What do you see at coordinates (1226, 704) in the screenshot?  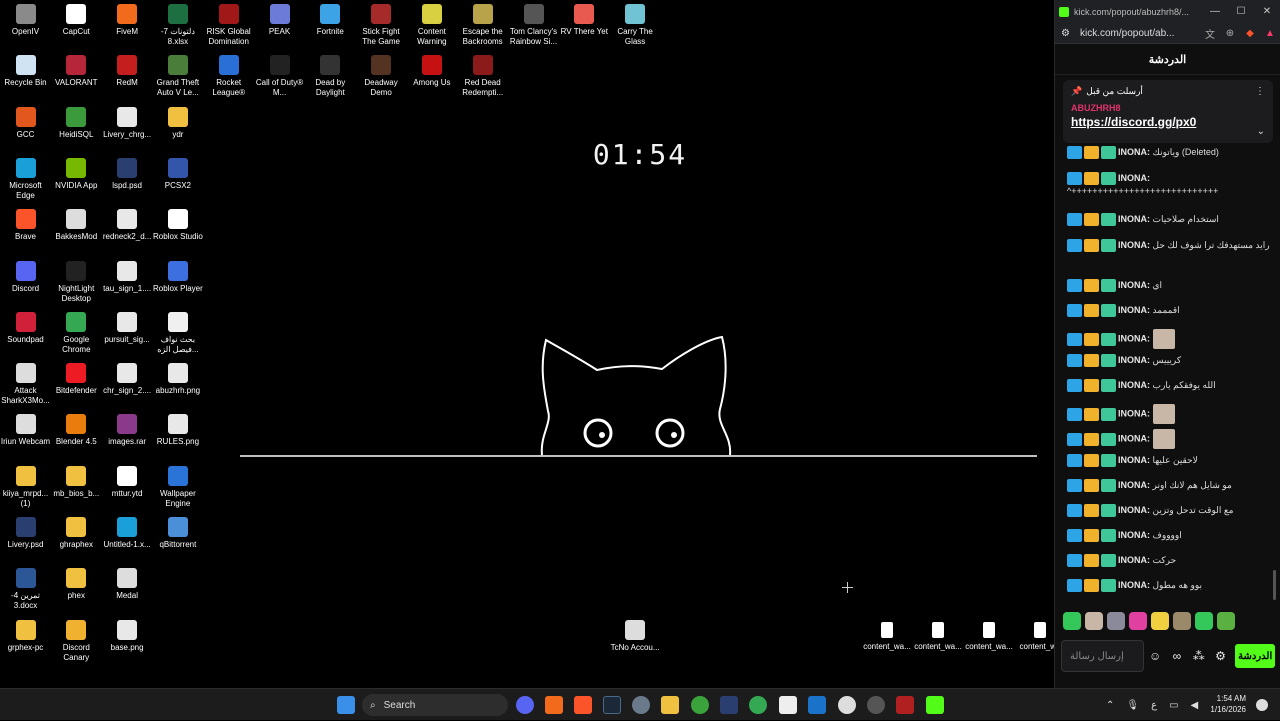 I see `taskbar-clock: 1:54 AM 1/16/2026` at bounding box center [1226, 704].